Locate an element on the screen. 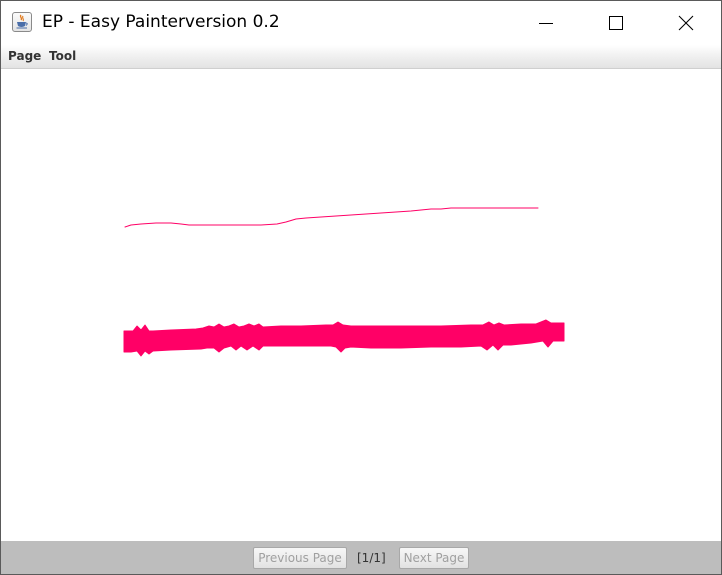 This screenshot has height=575, width=722. page-navigation-bar: Previous Page [1/1] Next Page is located at coordinates (361, 557).